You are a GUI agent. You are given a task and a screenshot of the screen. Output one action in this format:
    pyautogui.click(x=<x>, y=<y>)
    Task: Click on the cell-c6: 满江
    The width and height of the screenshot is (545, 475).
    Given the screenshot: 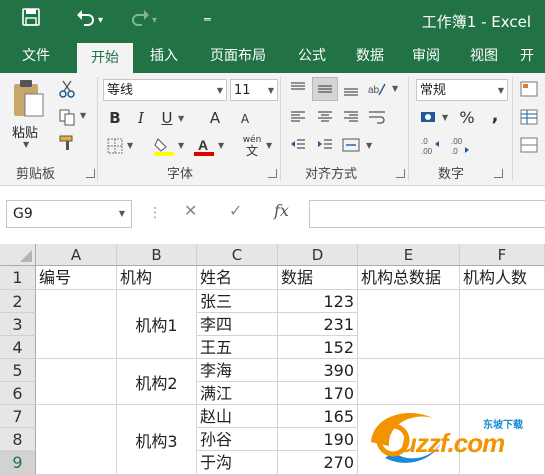 What is the action you would take?
    pyautogui.click(x=237, y=393)
    